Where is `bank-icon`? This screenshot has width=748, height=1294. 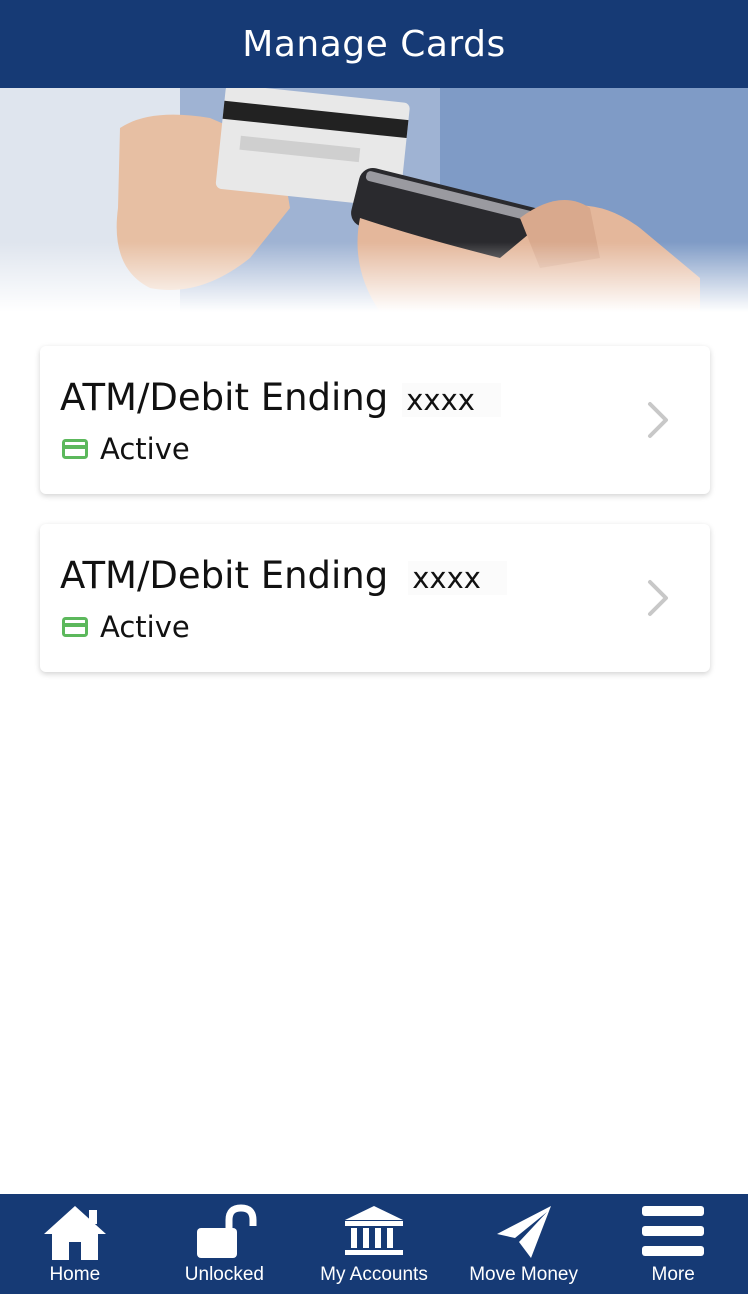 bank-icon is located at coordinates (374, 1234).